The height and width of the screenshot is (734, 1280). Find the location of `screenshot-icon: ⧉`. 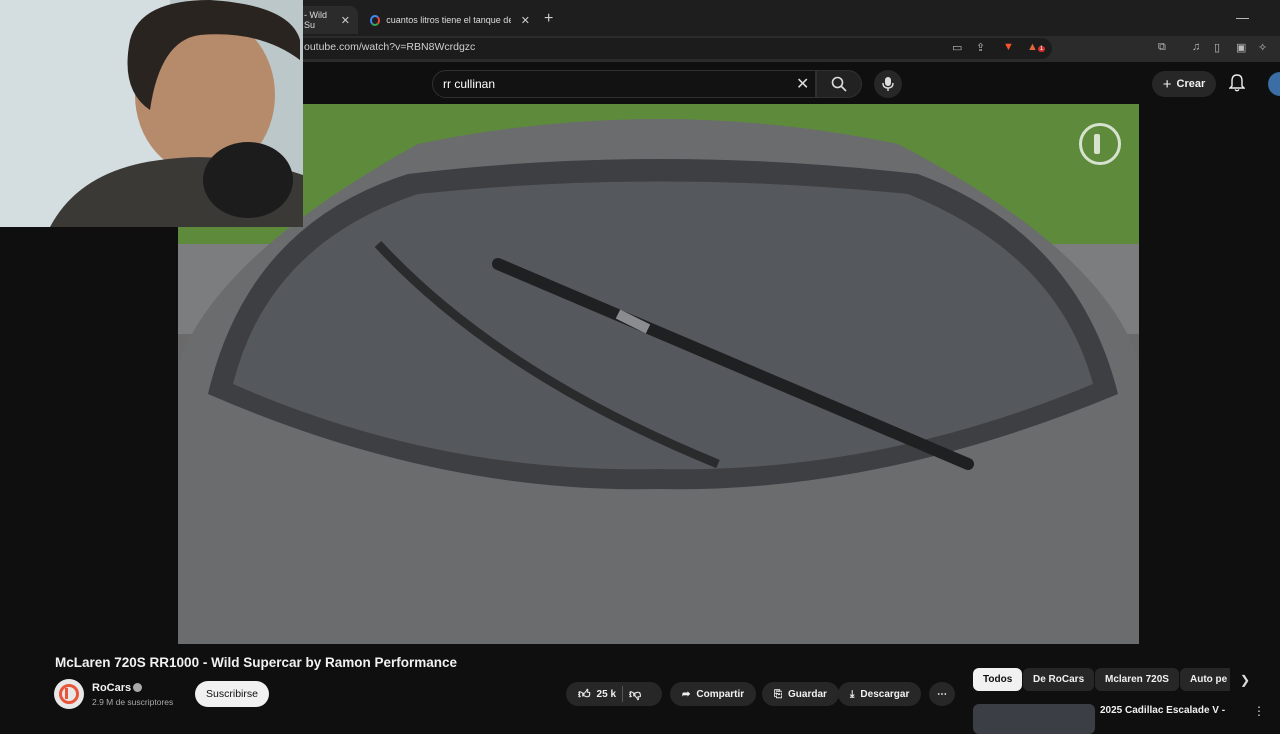

screenshot-icon: ⧉ is located at coordinates (1162, 47).